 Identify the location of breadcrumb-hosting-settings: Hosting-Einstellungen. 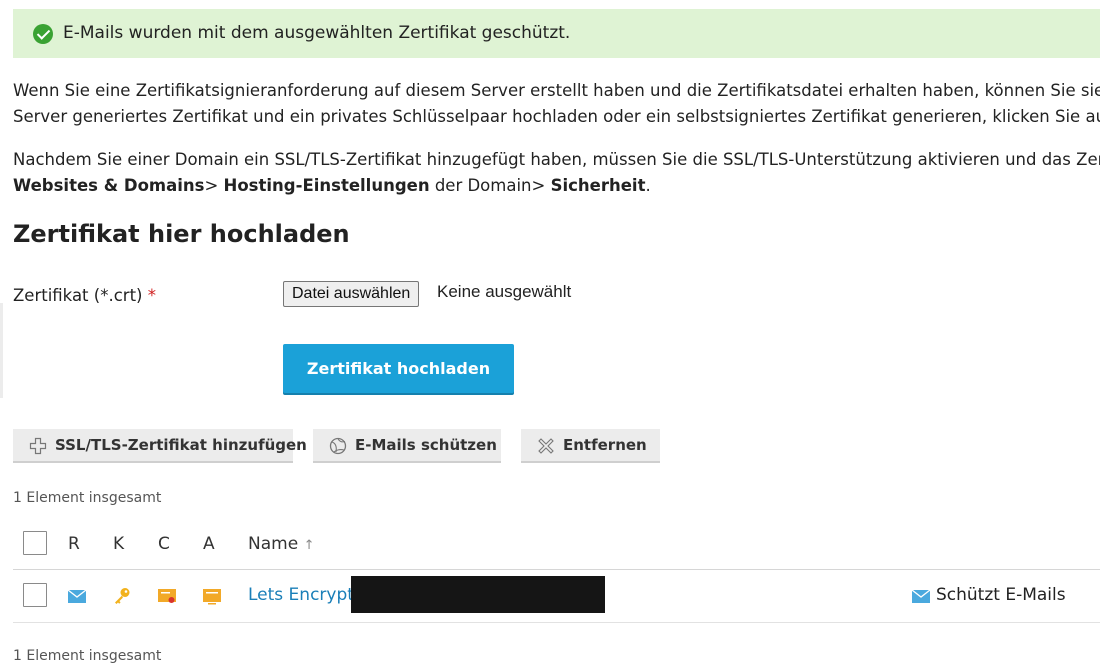
(326, 185).